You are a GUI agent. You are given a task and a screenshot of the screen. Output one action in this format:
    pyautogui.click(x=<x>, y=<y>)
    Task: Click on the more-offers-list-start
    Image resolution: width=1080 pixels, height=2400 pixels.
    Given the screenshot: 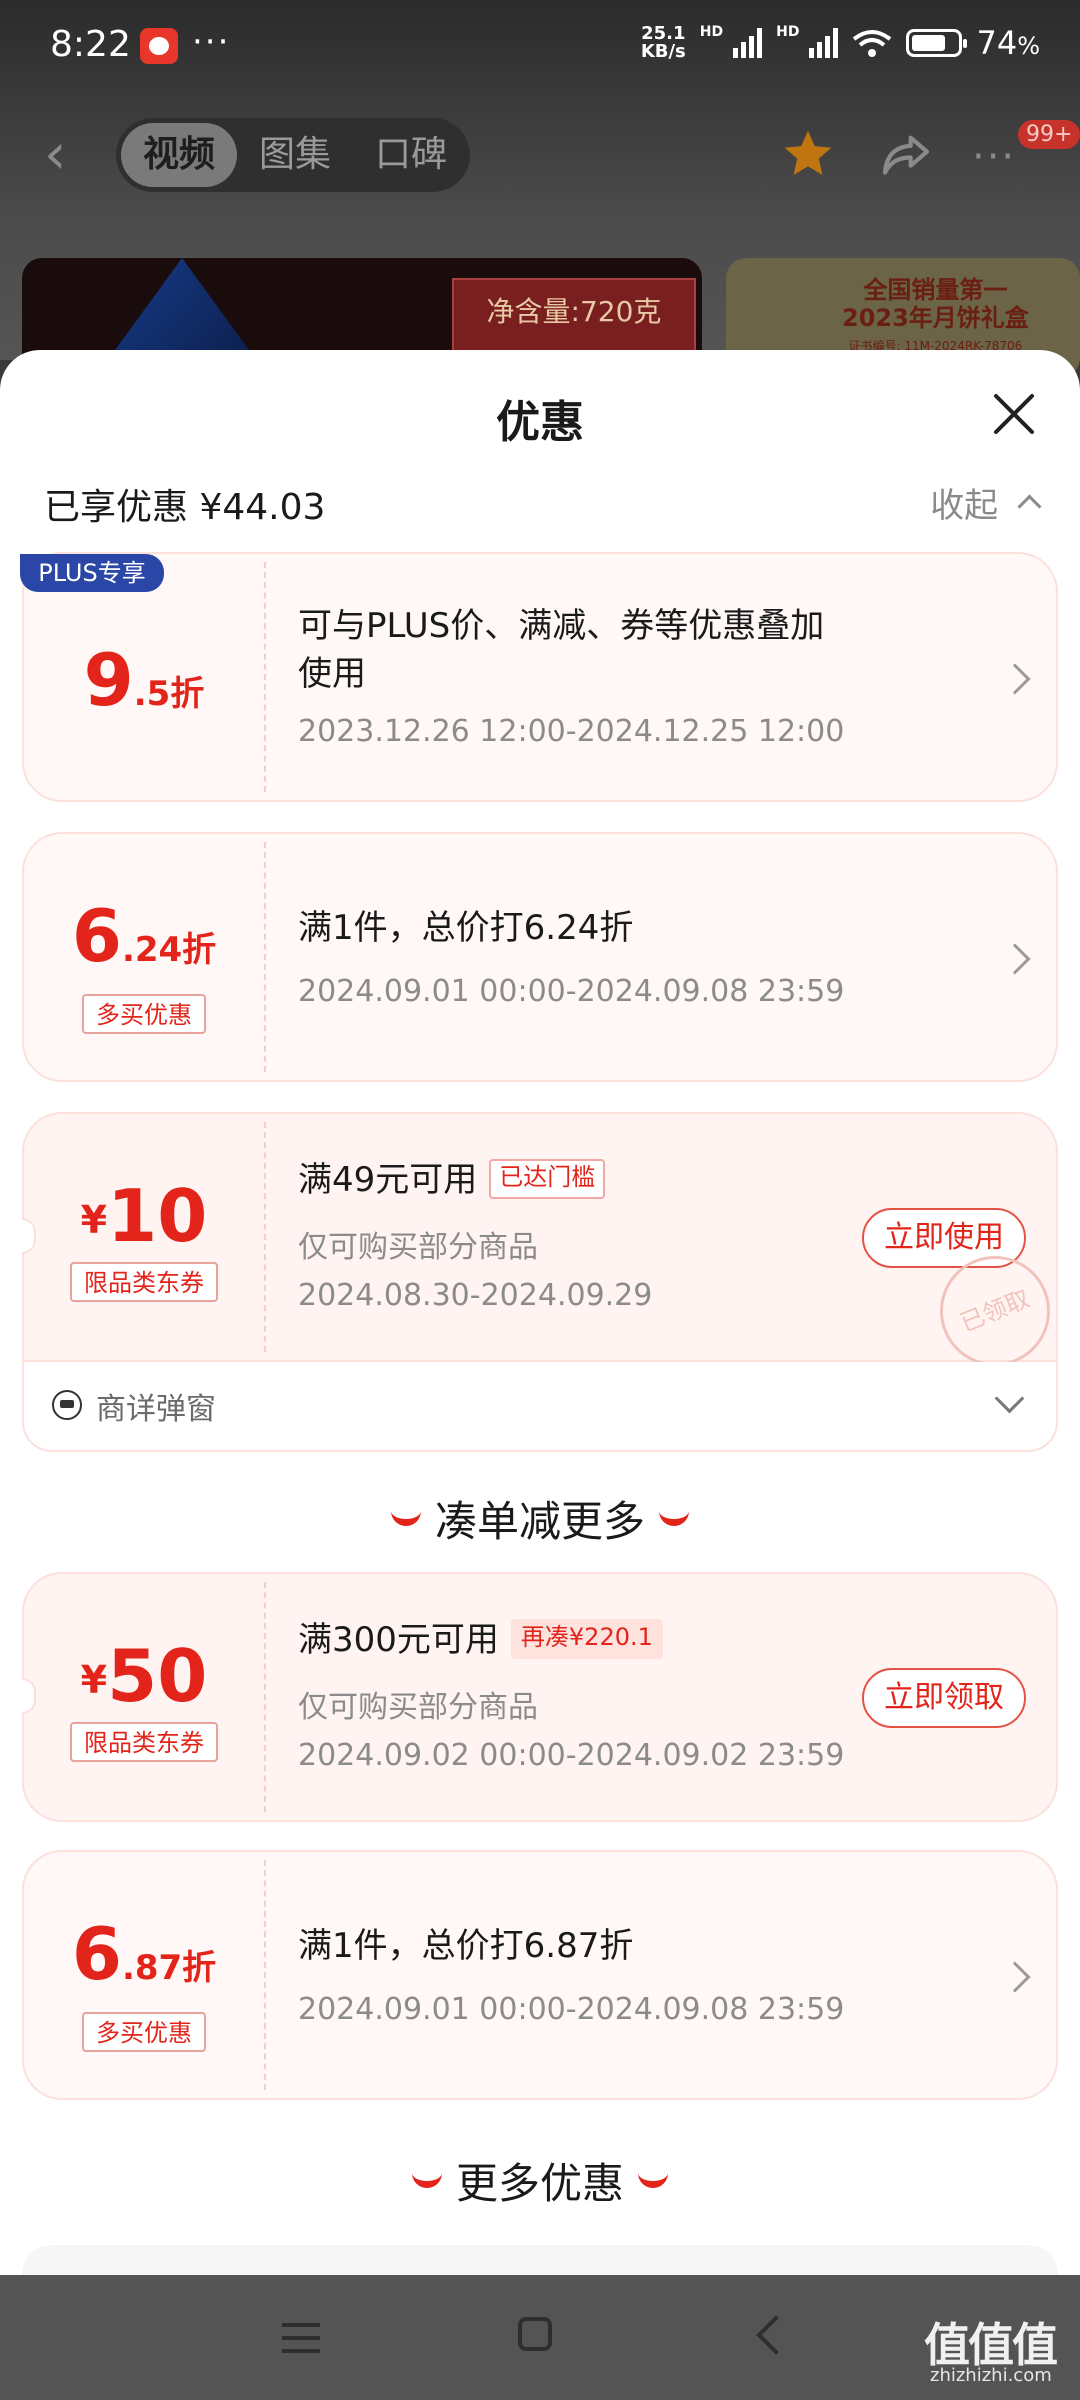 What is the action you would take?
    pyautogui.click(x=540, y=2260)
    